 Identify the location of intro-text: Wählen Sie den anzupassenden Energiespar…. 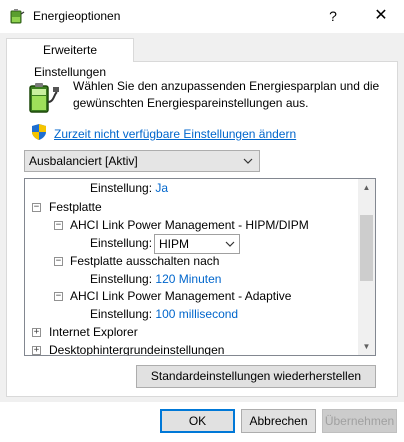
(226, 94).